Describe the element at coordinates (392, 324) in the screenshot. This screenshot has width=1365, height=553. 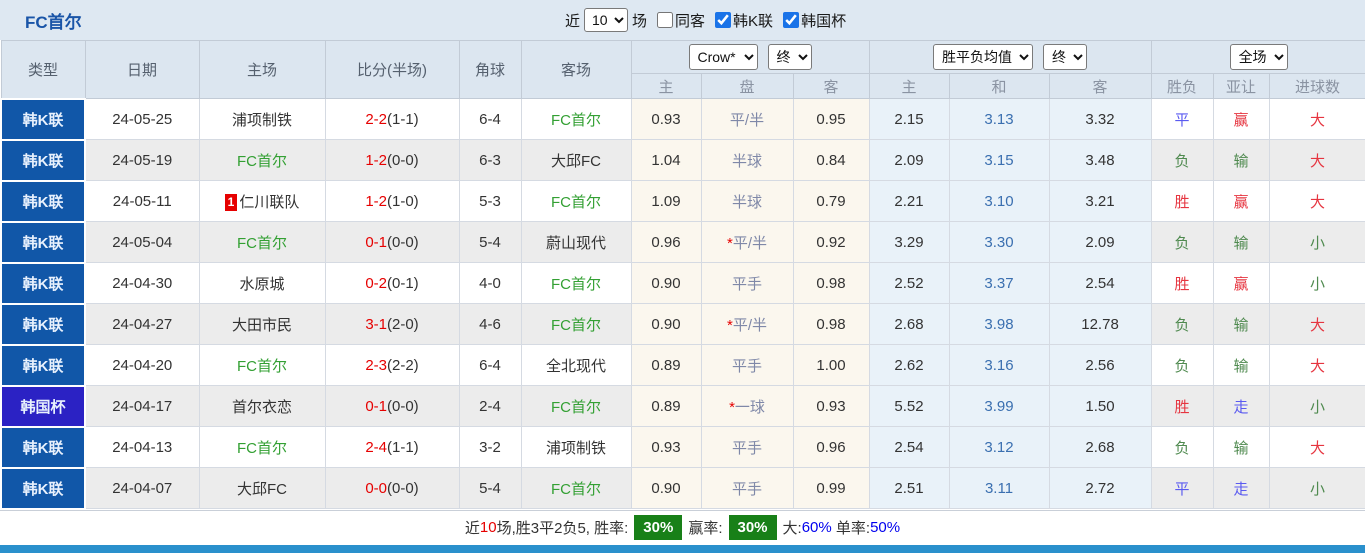
I see `cell-score: 3-1(2-0)` at that location.